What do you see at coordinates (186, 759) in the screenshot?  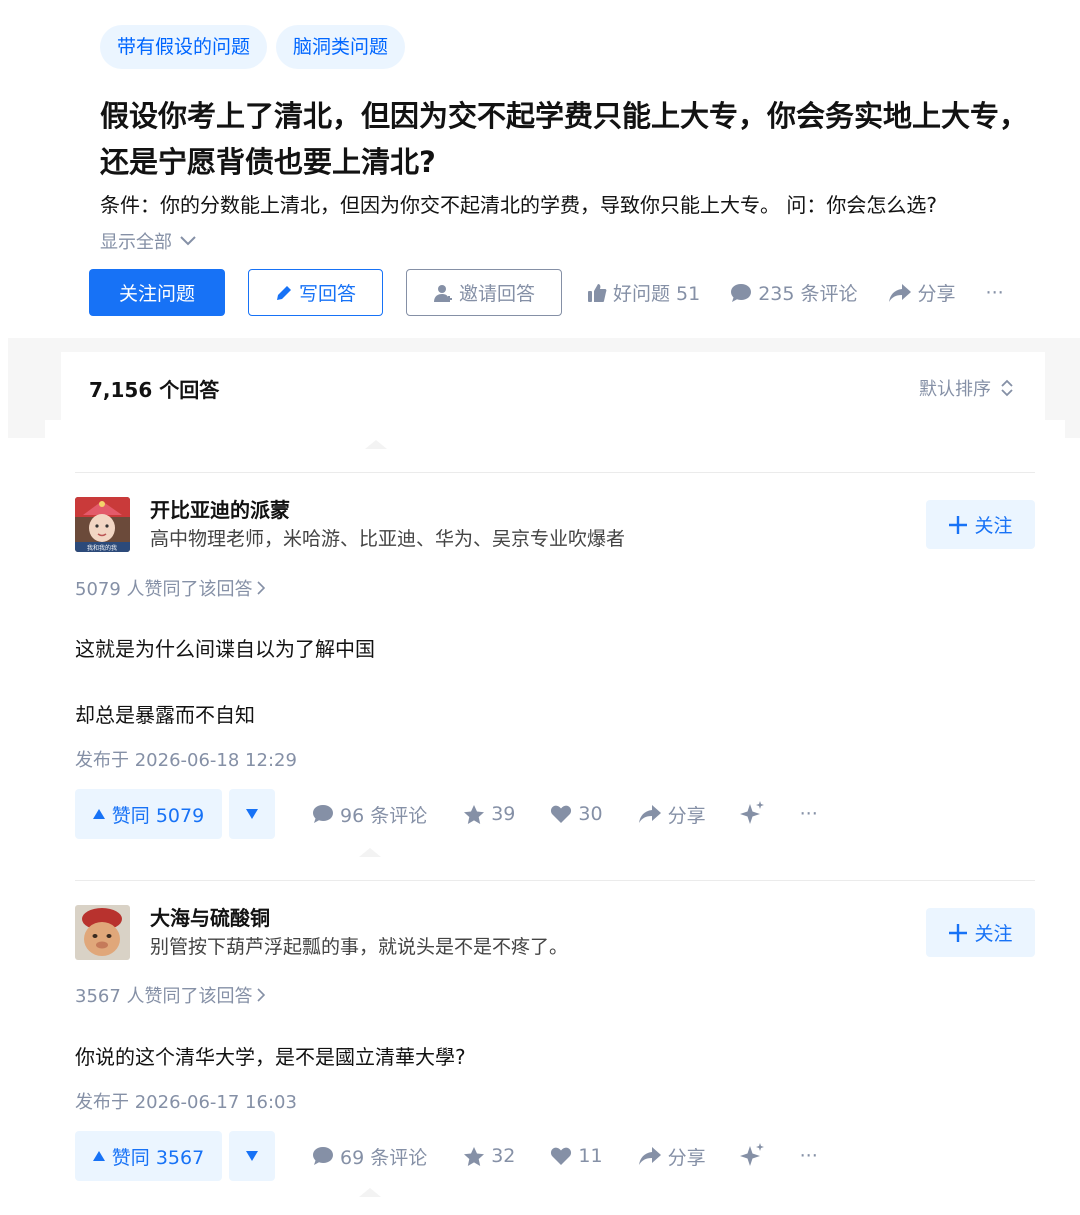 I see `publish-time: 发布于 2026-06-18 12:29` at bounding box center [186, 759].